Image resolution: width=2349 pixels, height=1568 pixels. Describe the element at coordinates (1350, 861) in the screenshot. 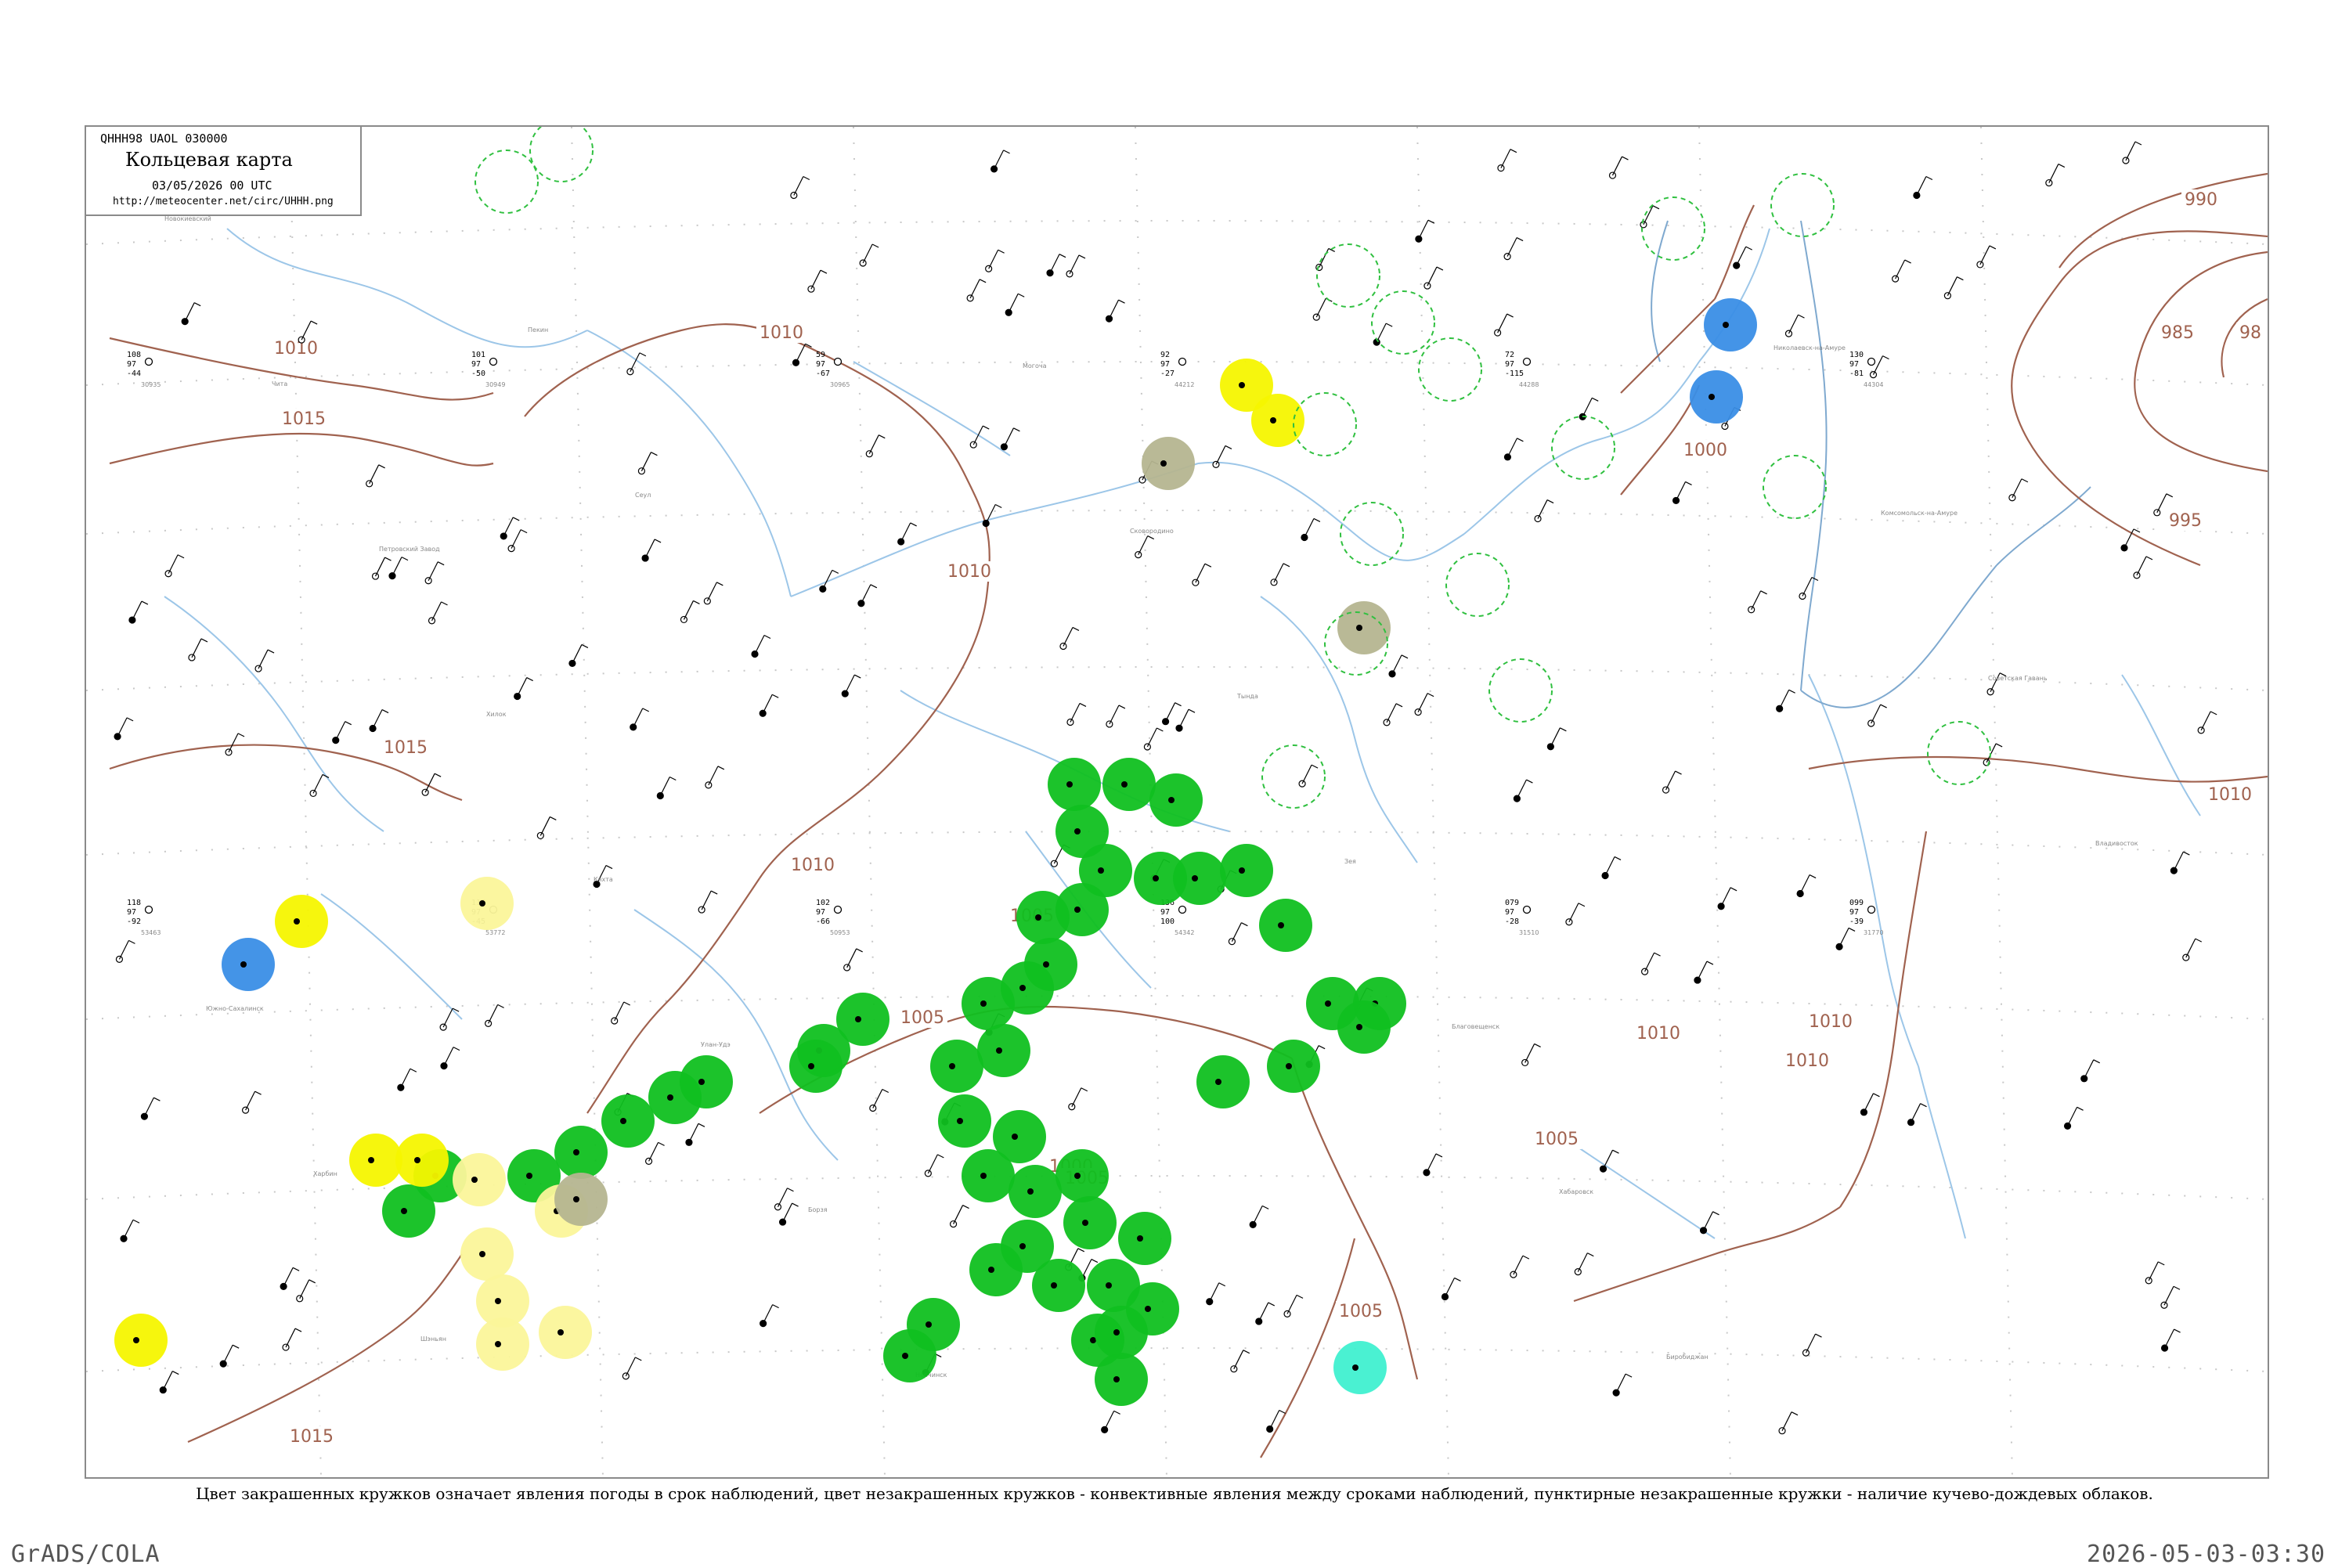

I see `place-label: Зея` at that location.